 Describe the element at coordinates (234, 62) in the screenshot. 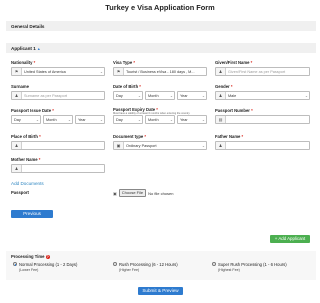

I see `given-name-label: Given/First Name *` at that location.